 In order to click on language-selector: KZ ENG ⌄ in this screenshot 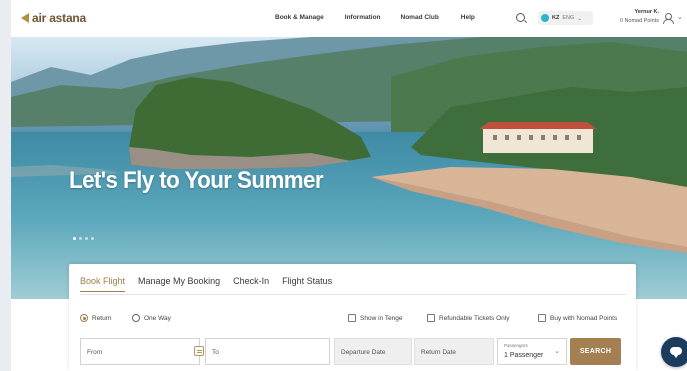, I will do `click(565, 18)`.